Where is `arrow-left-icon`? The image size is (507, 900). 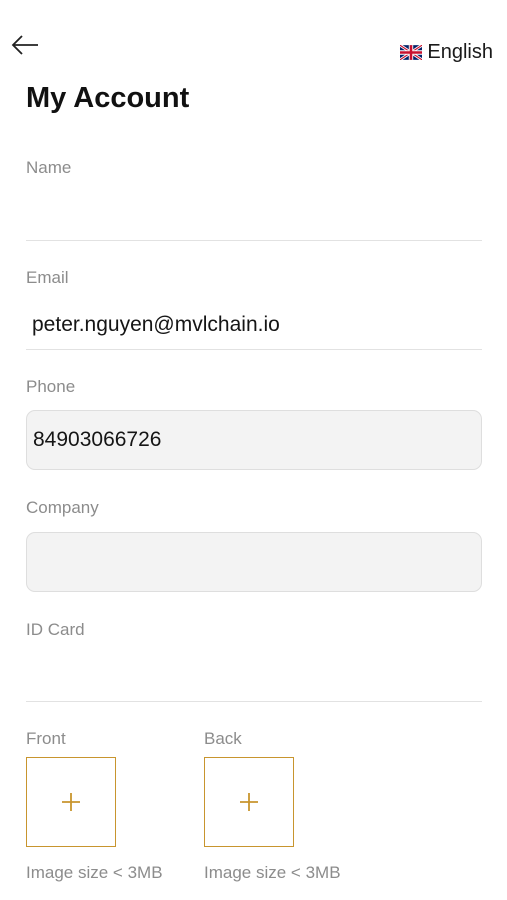
arrow-left-icon is located at coordinates (24, 45).